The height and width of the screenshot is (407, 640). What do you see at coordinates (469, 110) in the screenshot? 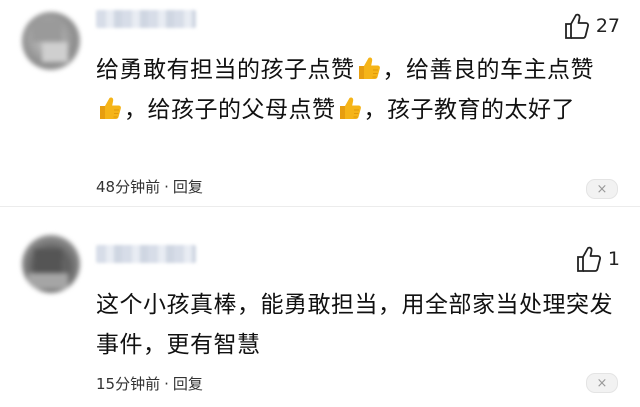
I see `comment-text-part: ，孩子教育的太好了` at bounding box center [469, 110].